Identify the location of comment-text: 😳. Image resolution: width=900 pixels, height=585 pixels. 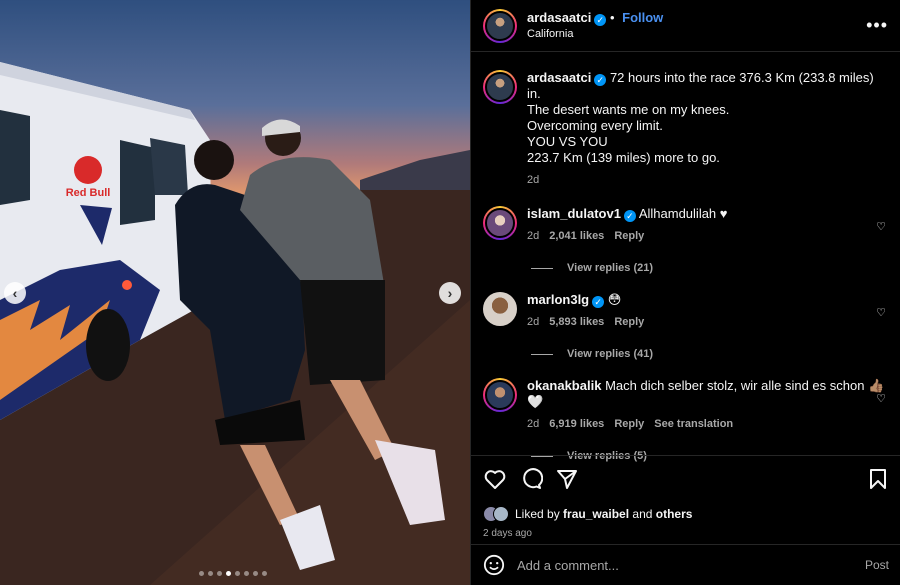
(614, 299).